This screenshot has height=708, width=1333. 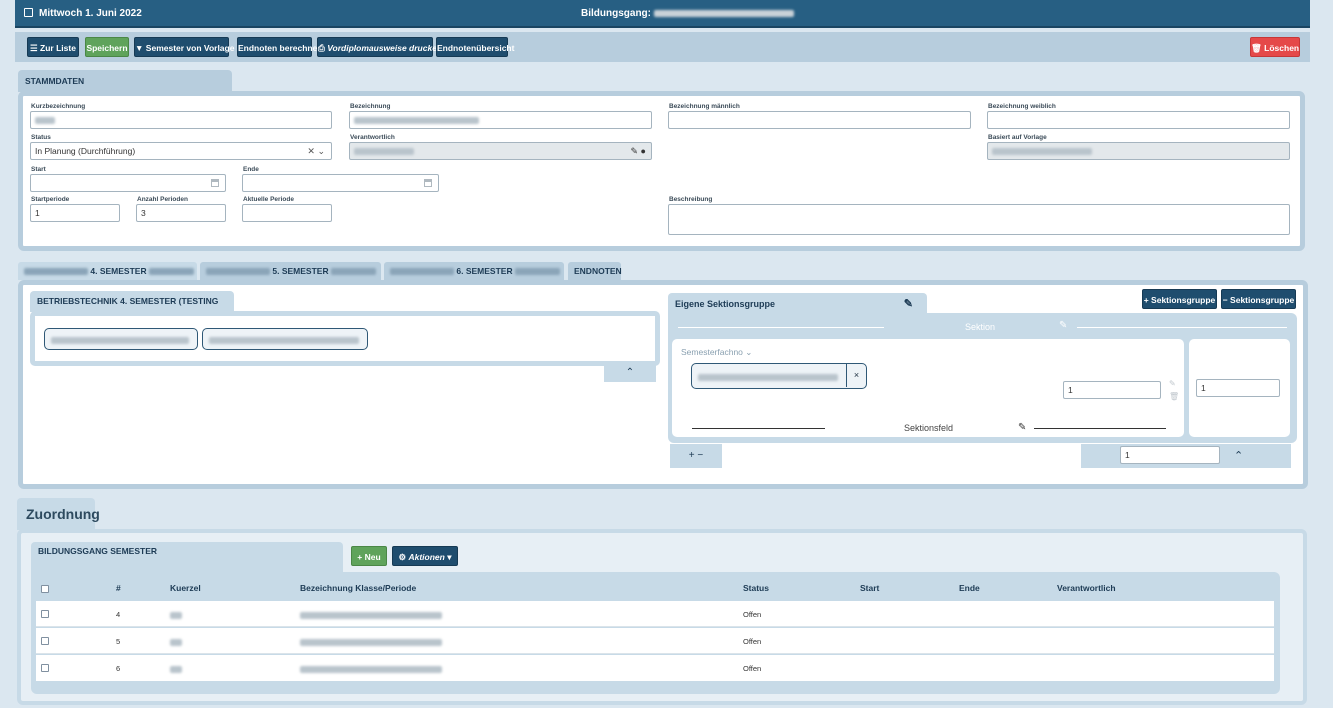 I want to click on calculate-grades-button: Endnoten berechnen, so click(x=280, y=47).